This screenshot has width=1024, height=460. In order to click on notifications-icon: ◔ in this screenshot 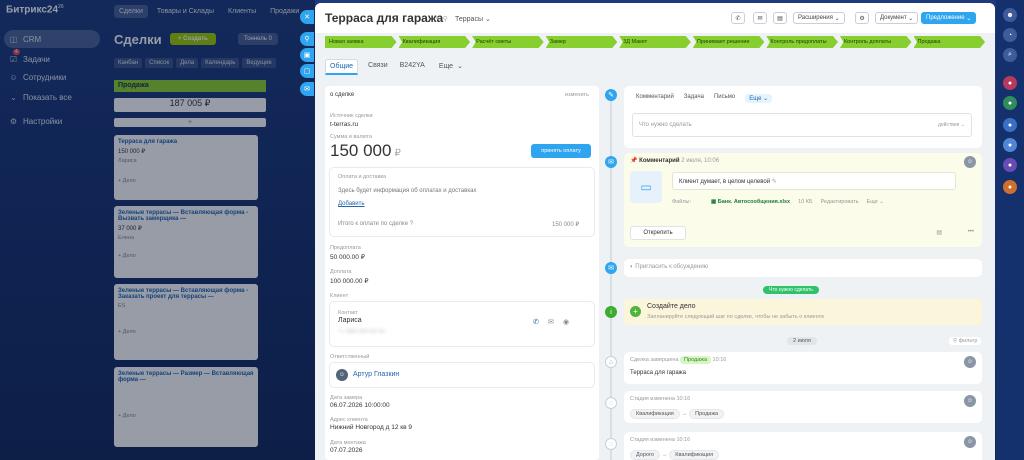, I will do `click(1010, 35)`.